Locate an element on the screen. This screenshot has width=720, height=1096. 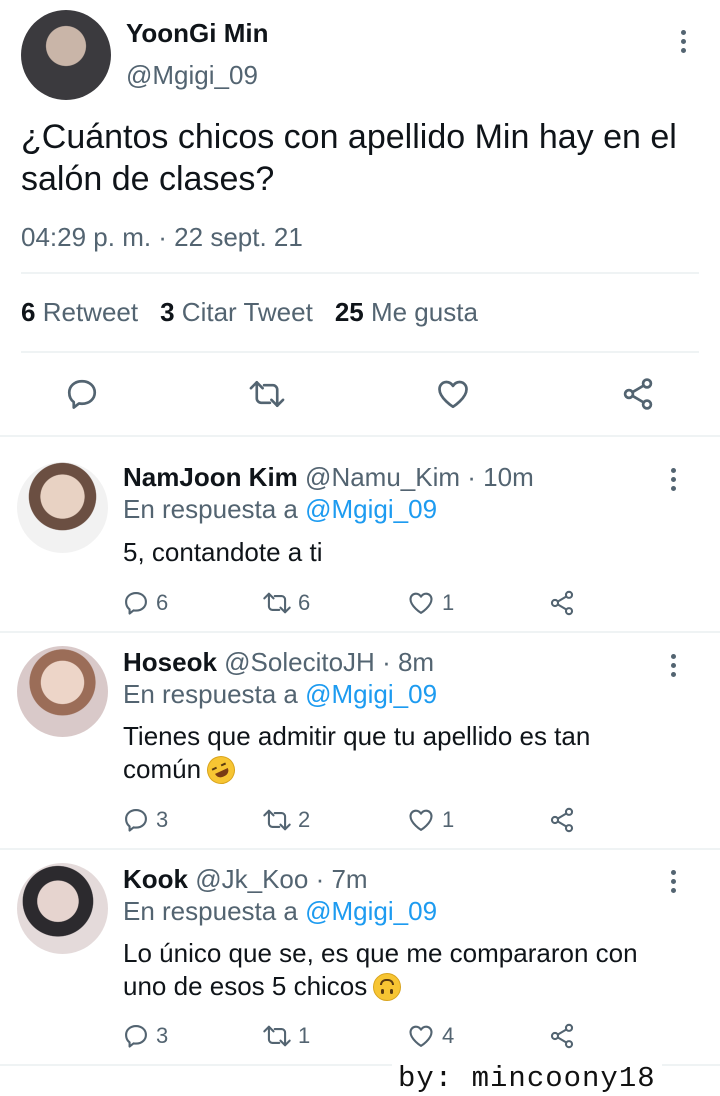
reply-time: · 7m is located at coordinates (341, 879).